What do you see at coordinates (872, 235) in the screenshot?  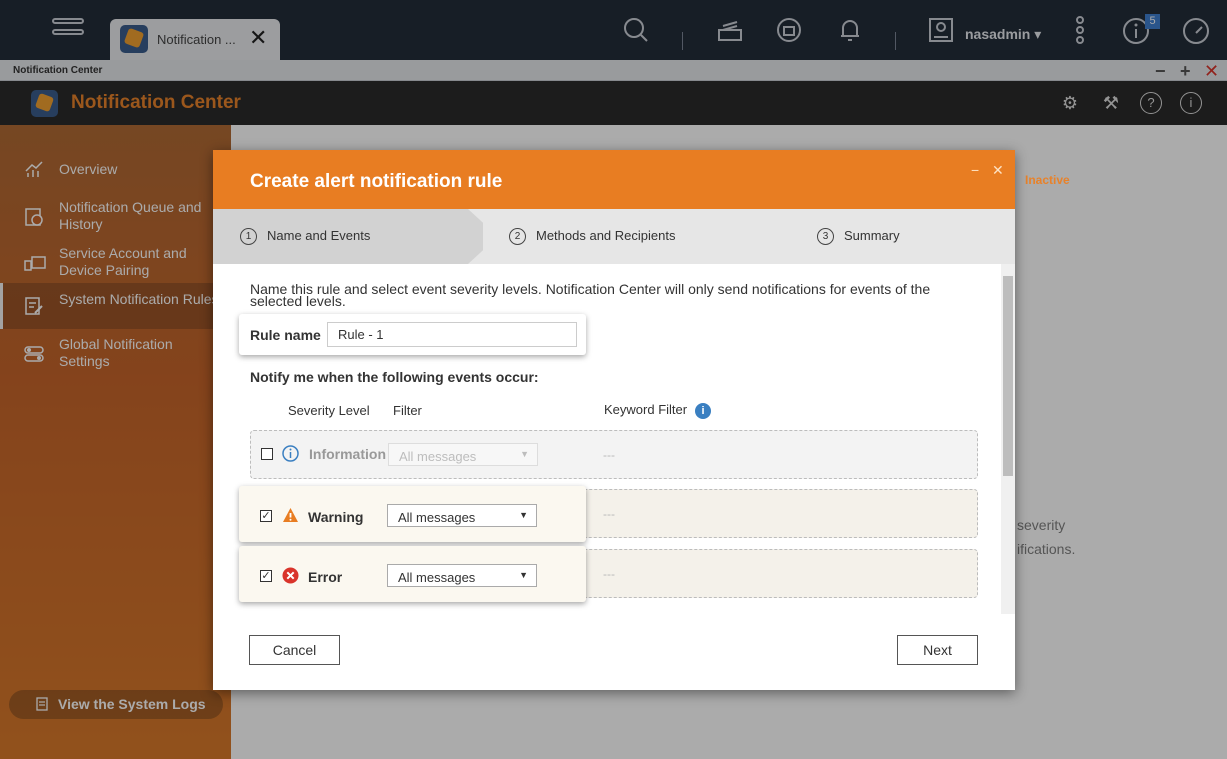 I see `step-label: Summary` at bounding box center [872, 235].